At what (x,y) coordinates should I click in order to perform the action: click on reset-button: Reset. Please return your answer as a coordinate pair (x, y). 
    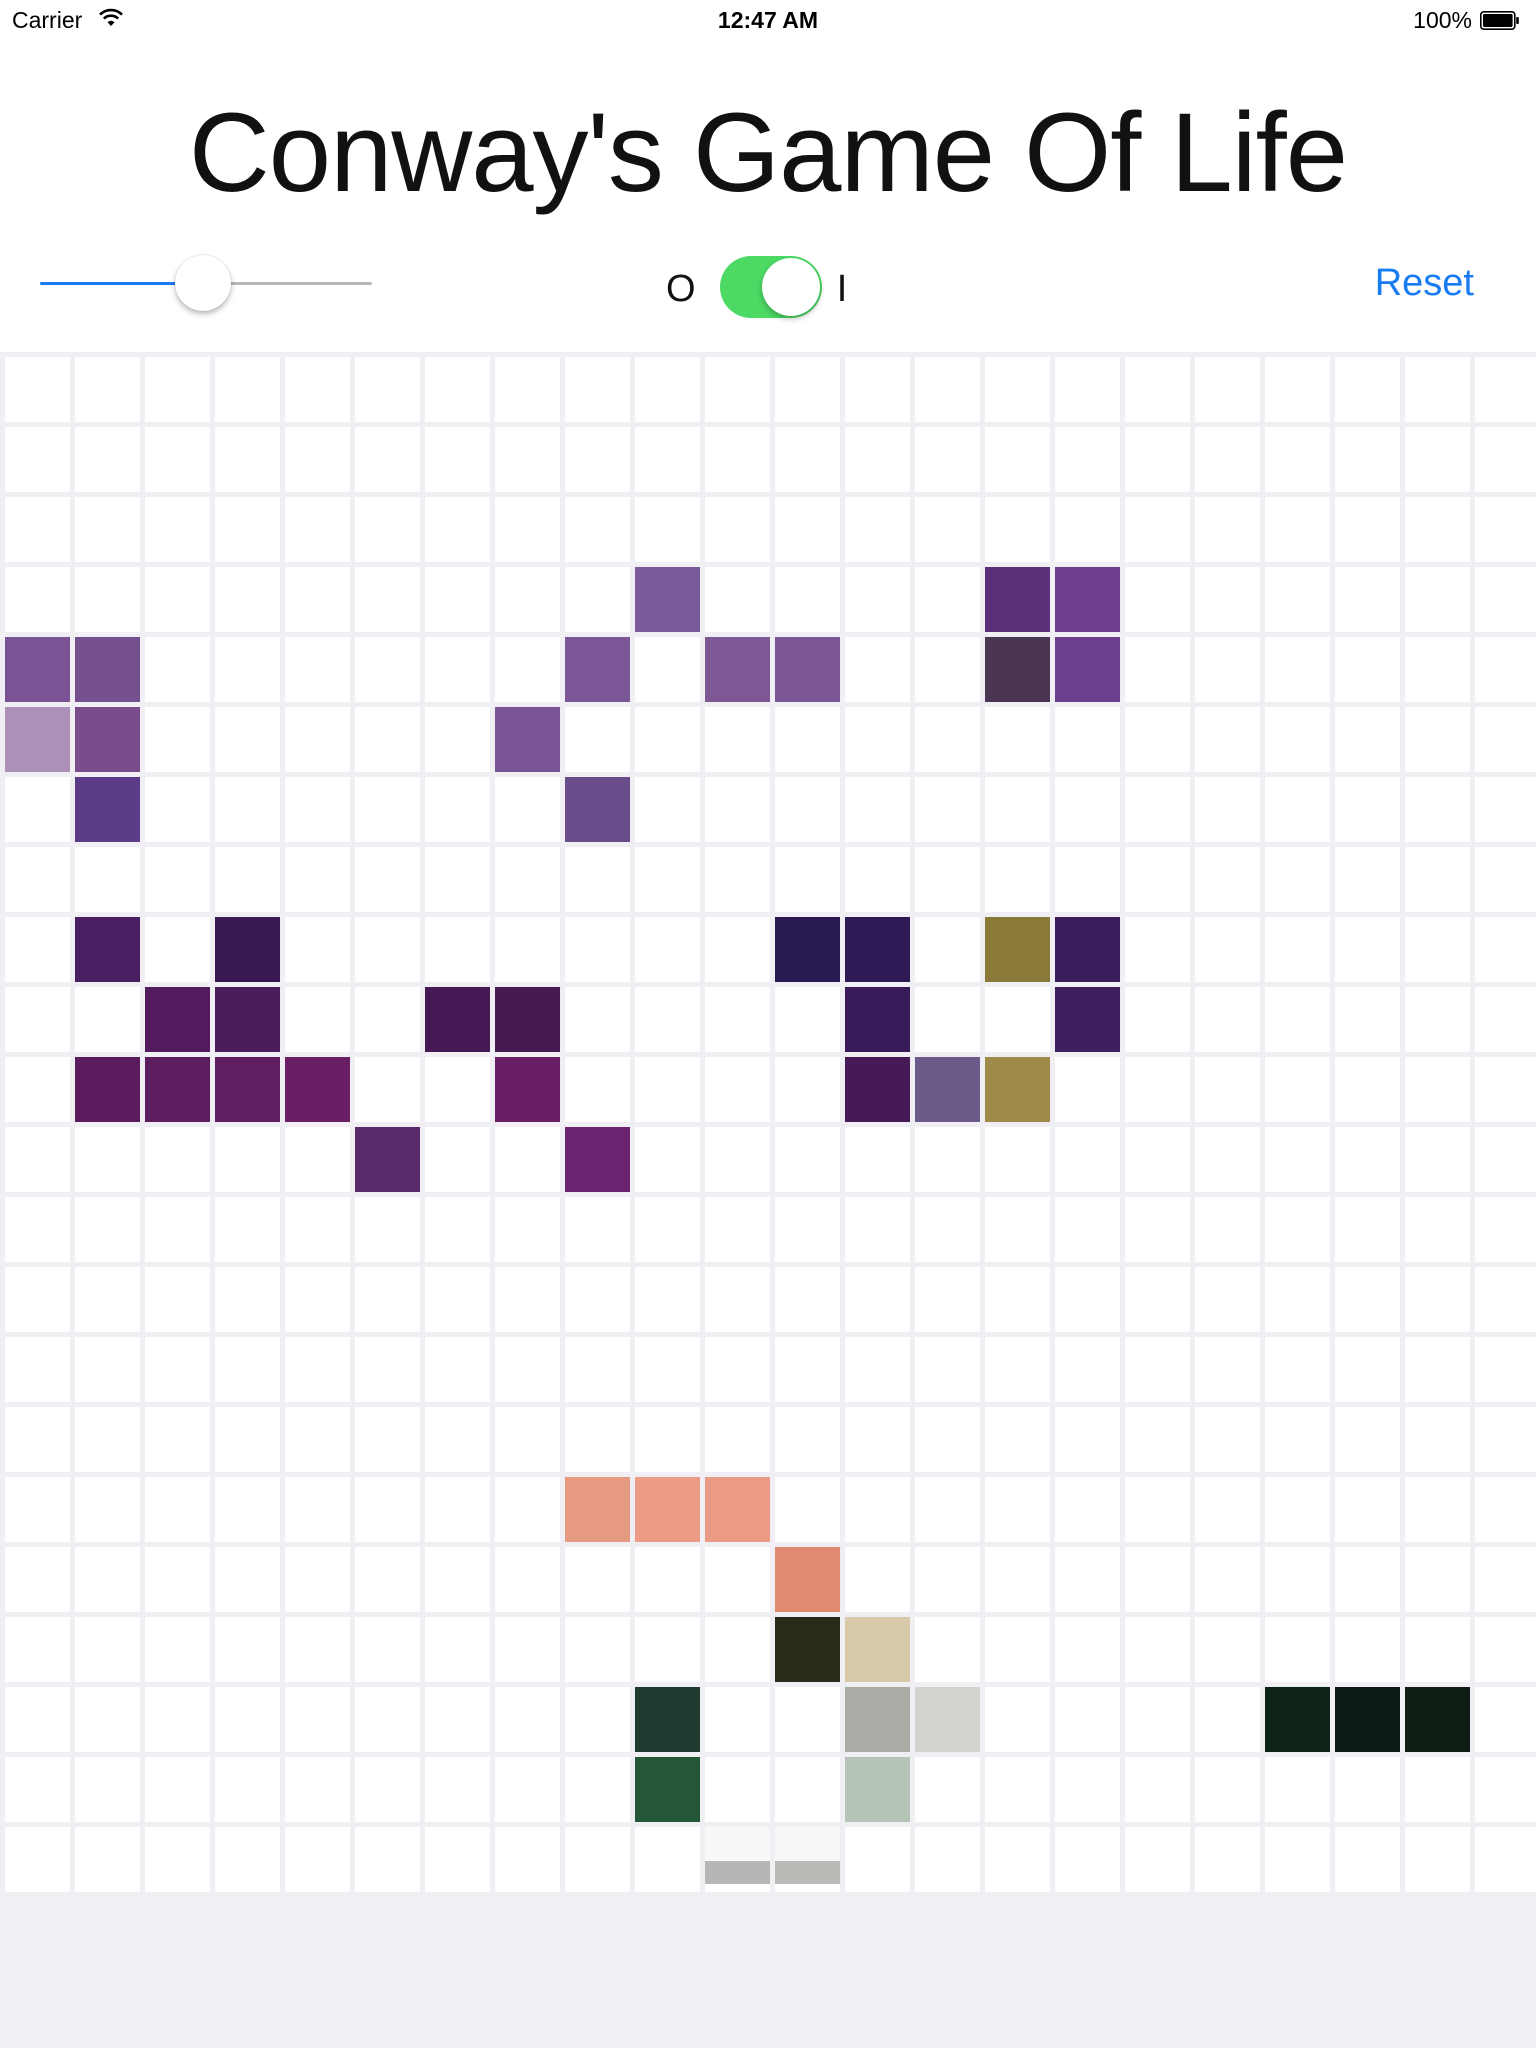
    Looking at the image, I should click on (1424, 283).